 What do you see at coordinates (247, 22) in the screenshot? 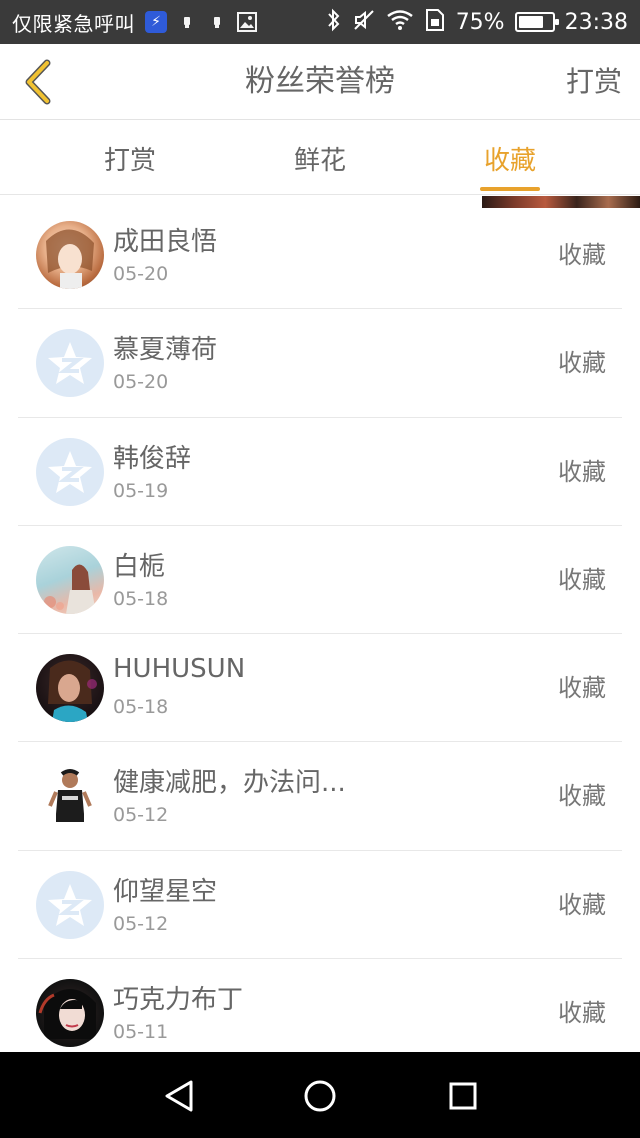
I see `image-icon` at bounding box center [247, 22].